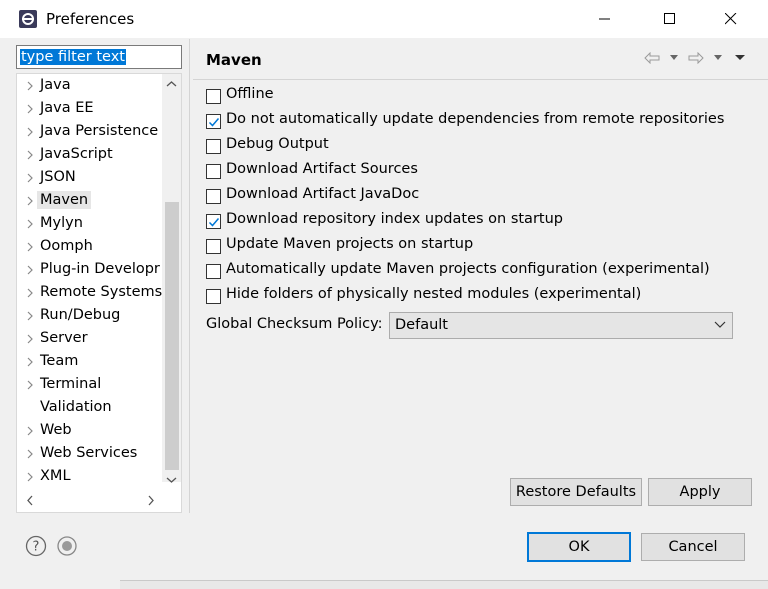 This screenshot has height=589, width=768. What do you see at coordinates (171, 479) in the screenshot?
I see `scroll-down-icon` at bounding box center [171, 479].